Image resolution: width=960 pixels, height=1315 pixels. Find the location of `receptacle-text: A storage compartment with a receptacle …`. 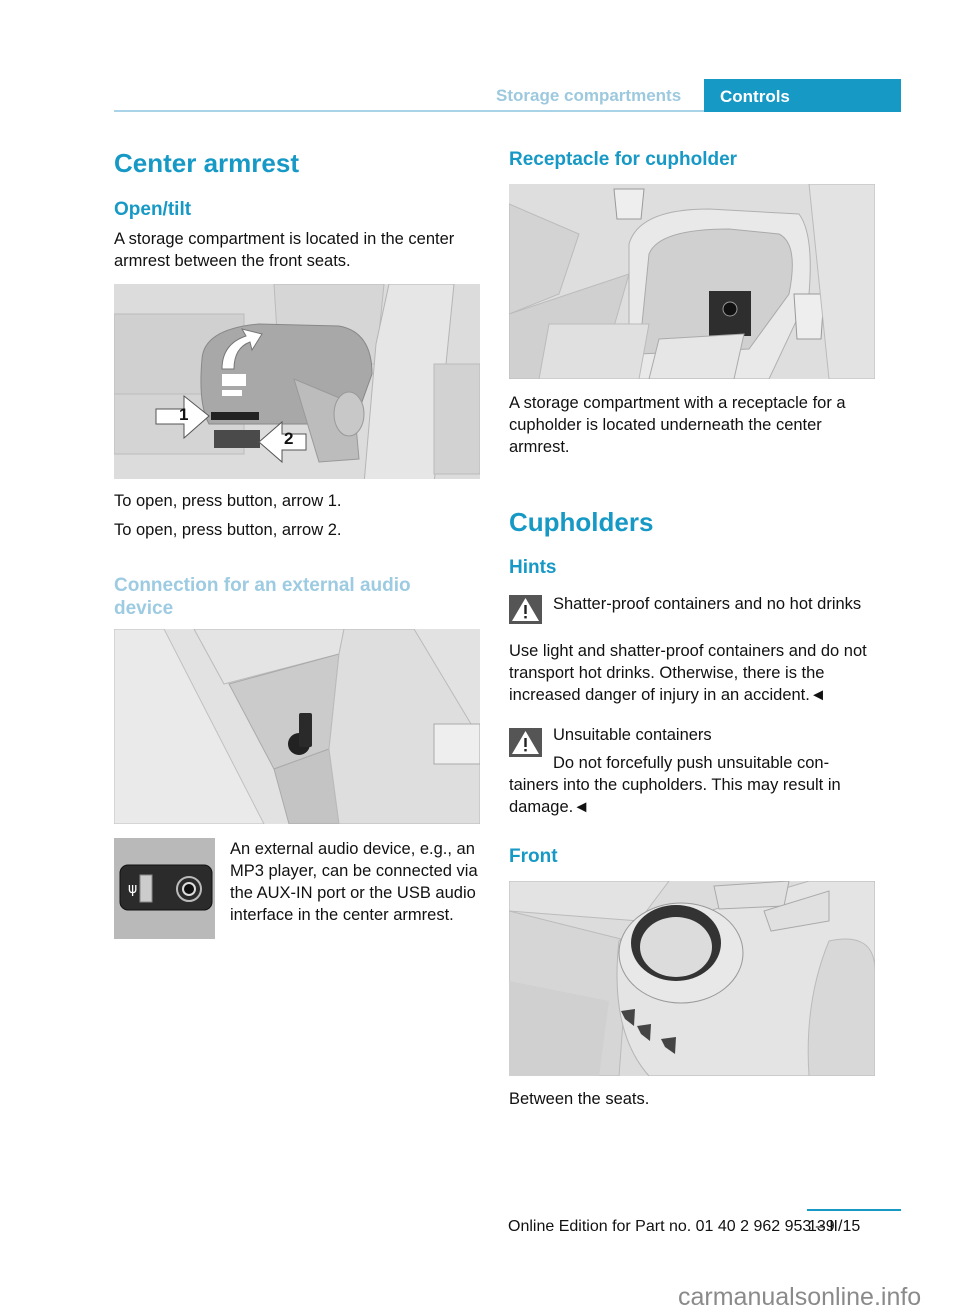

receptacle-text: A storage compartment with a receptacle … is located at coordinates (677, 425).